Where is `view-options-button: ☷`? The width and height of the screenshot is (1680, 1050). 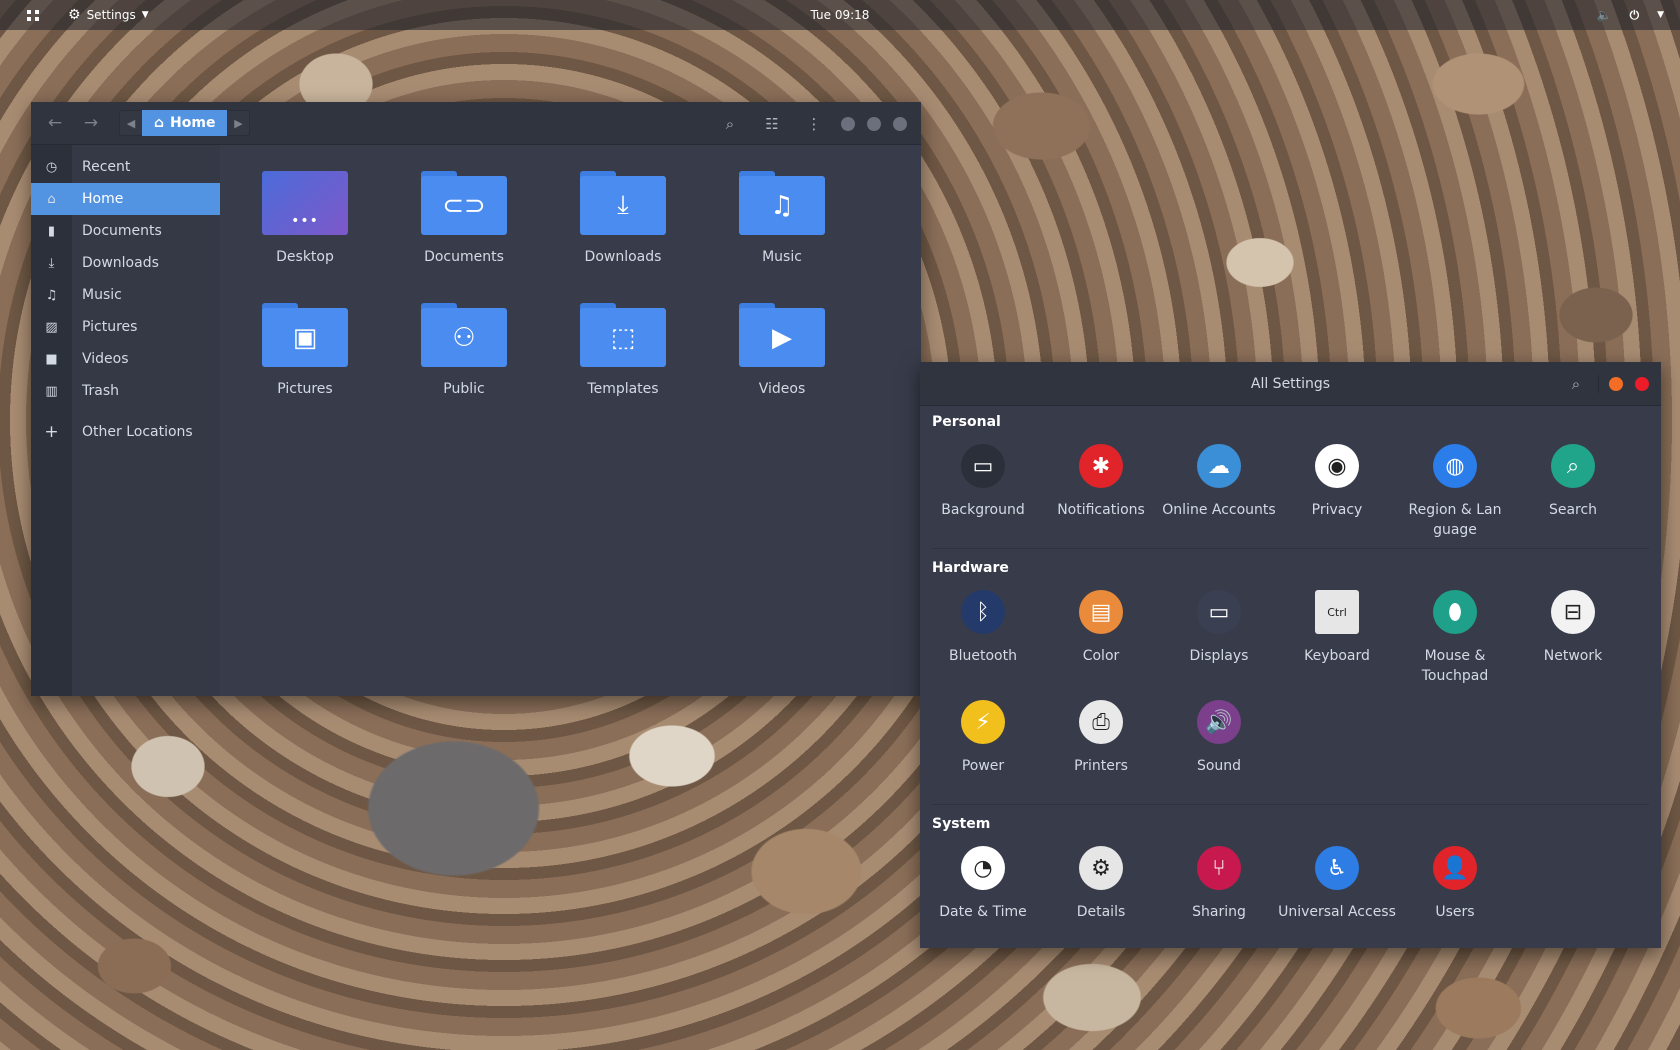
view-options-button: ☷ is located at coordinates (772, 124).